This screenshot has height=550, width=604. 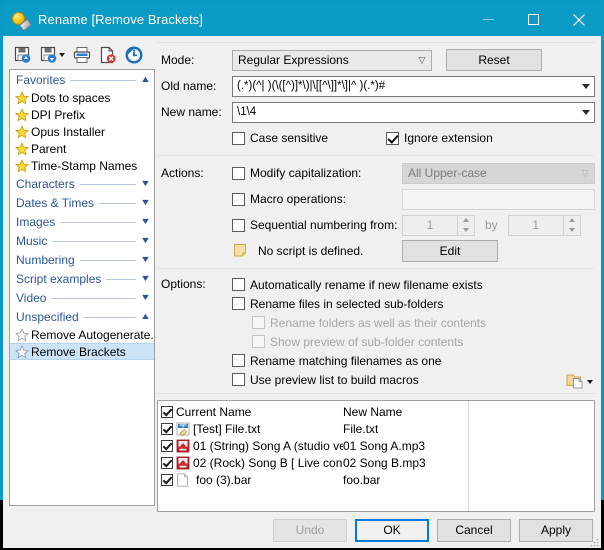 What do you see at coordinates (376, 479) in the screenshot?
I see `table-row: foo (3).bar foo.bar` at bounding box center [376, 479].